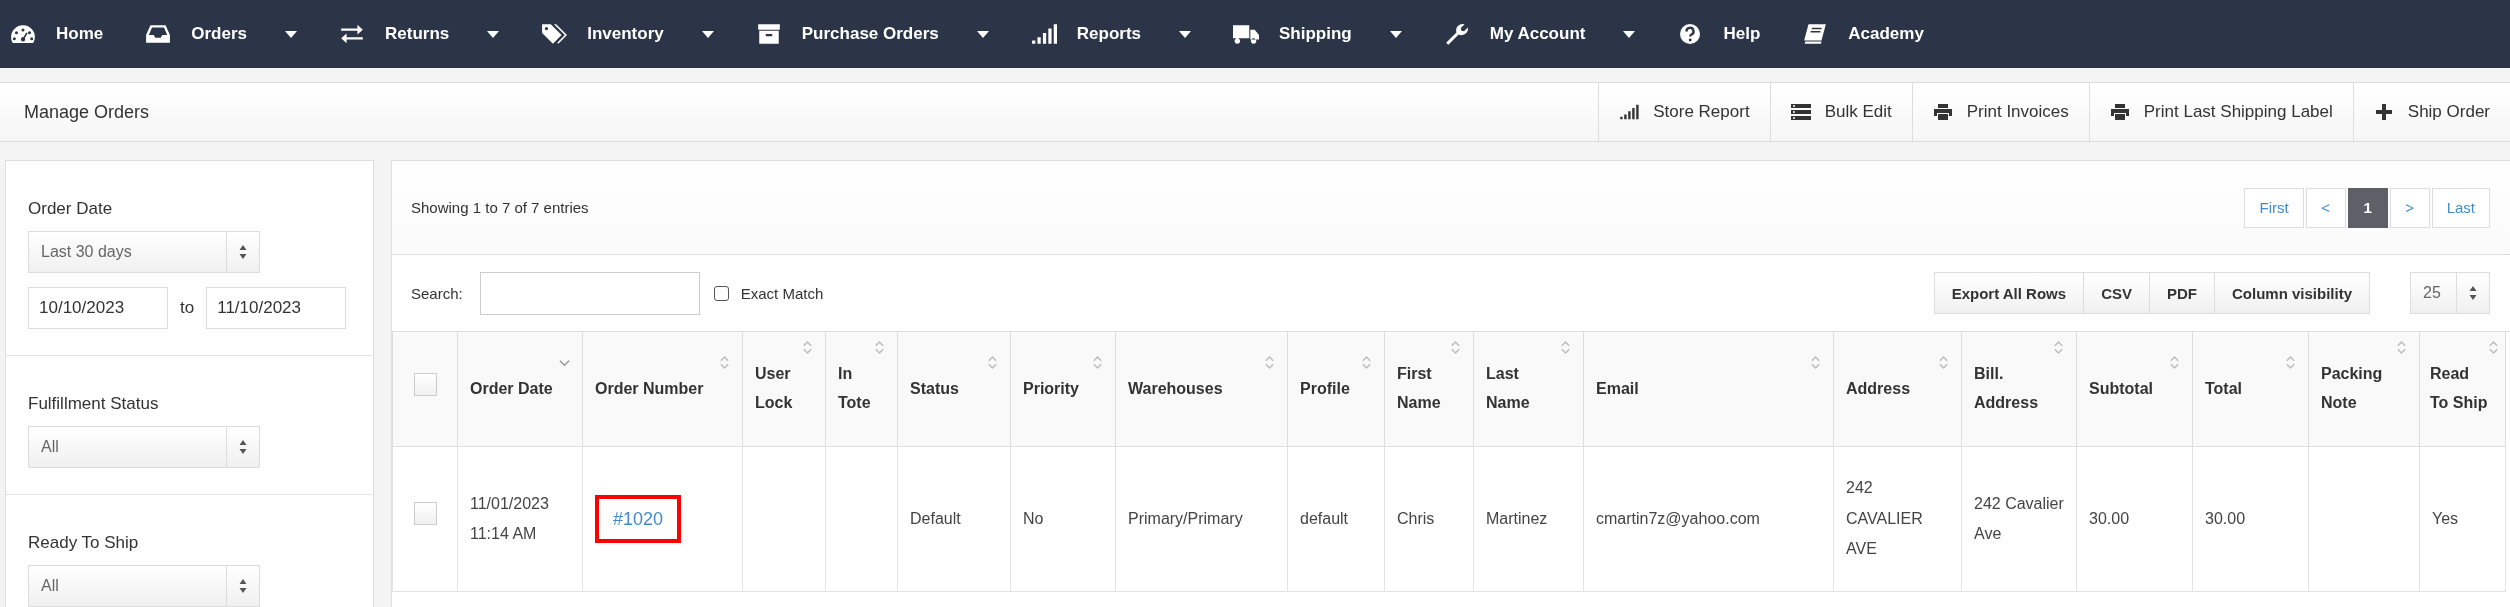  I want to click on select-all-checkbox, so click(425, 384).